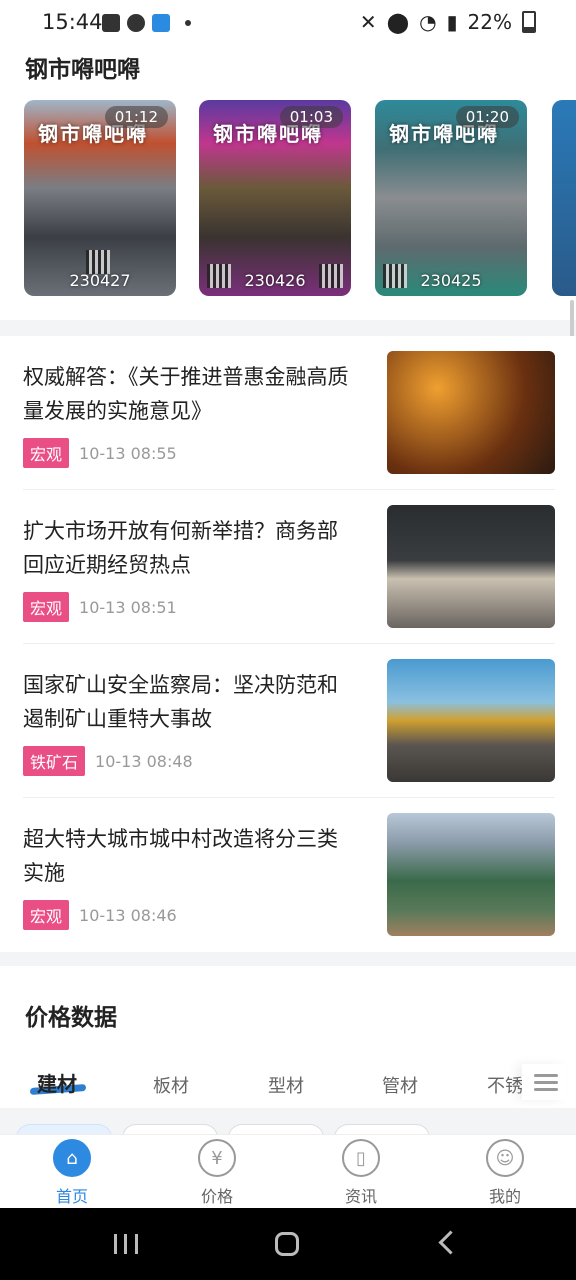 Image resolution: width=576 pixels, height=1280 pixels. Describe the element at coordinates (217, 1158) in the screenshot. I see `yen-icon: ¥` at that location.